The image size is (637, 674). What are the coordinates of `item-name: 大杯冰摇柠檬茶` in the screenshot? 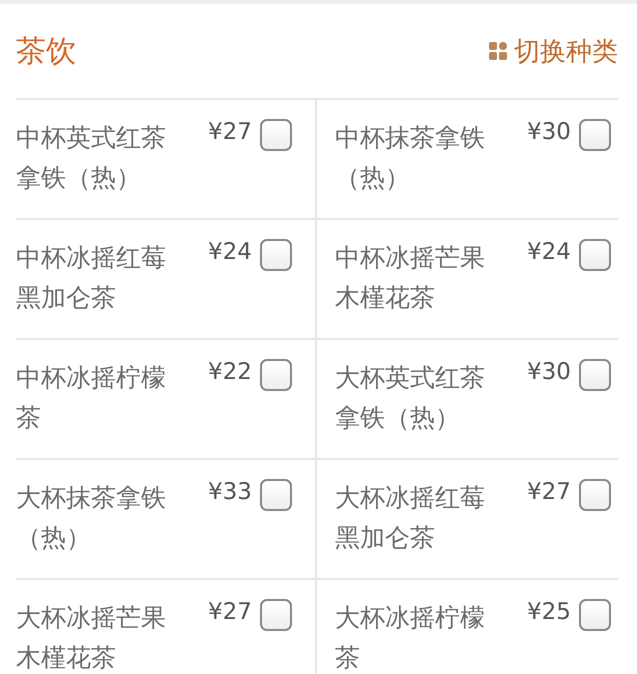 It's located at (410, 638).